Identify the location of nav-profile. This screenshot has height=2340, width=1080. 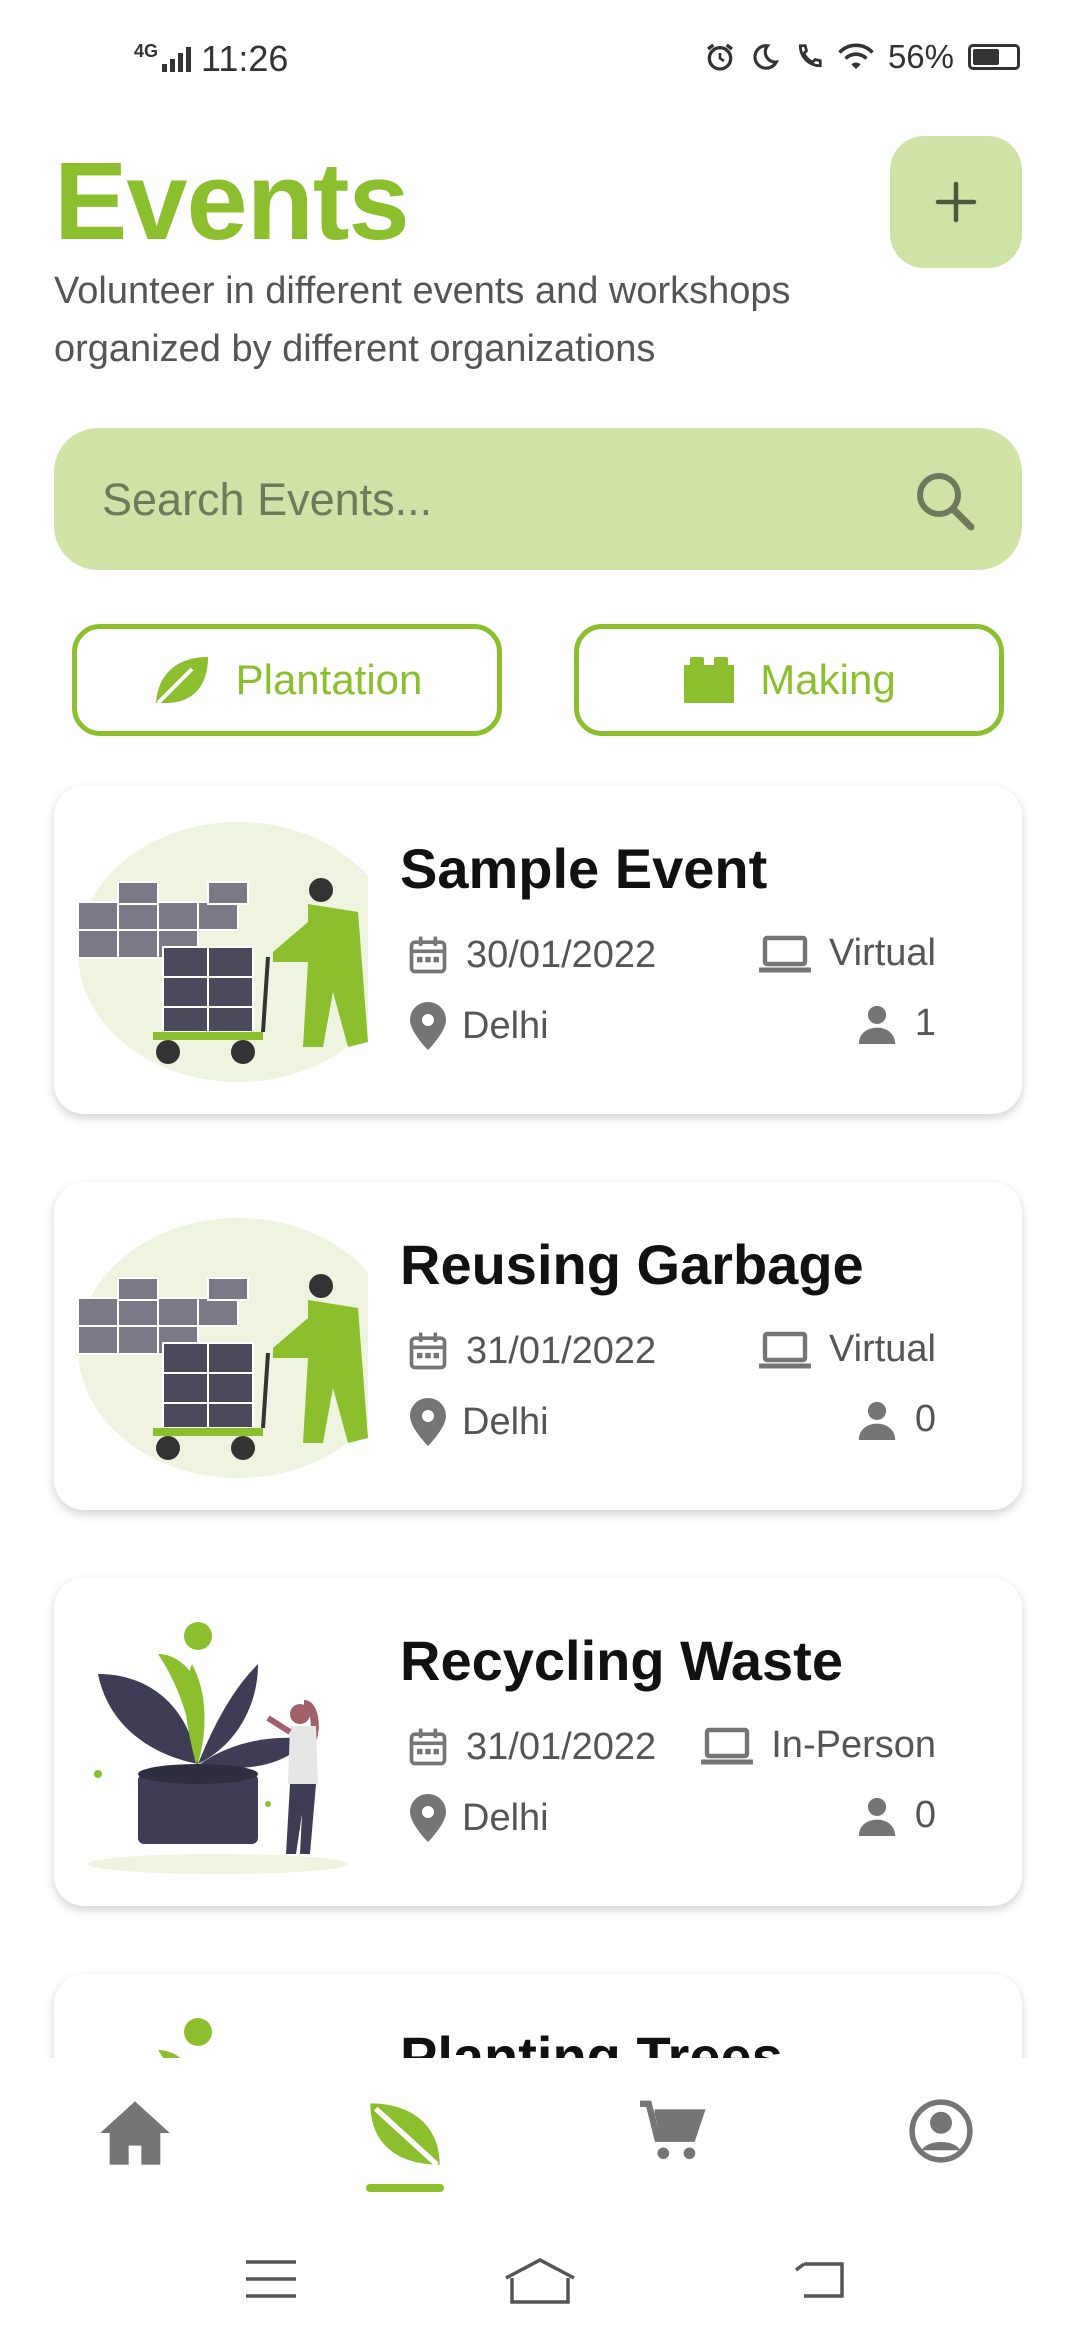
(941, 2143).